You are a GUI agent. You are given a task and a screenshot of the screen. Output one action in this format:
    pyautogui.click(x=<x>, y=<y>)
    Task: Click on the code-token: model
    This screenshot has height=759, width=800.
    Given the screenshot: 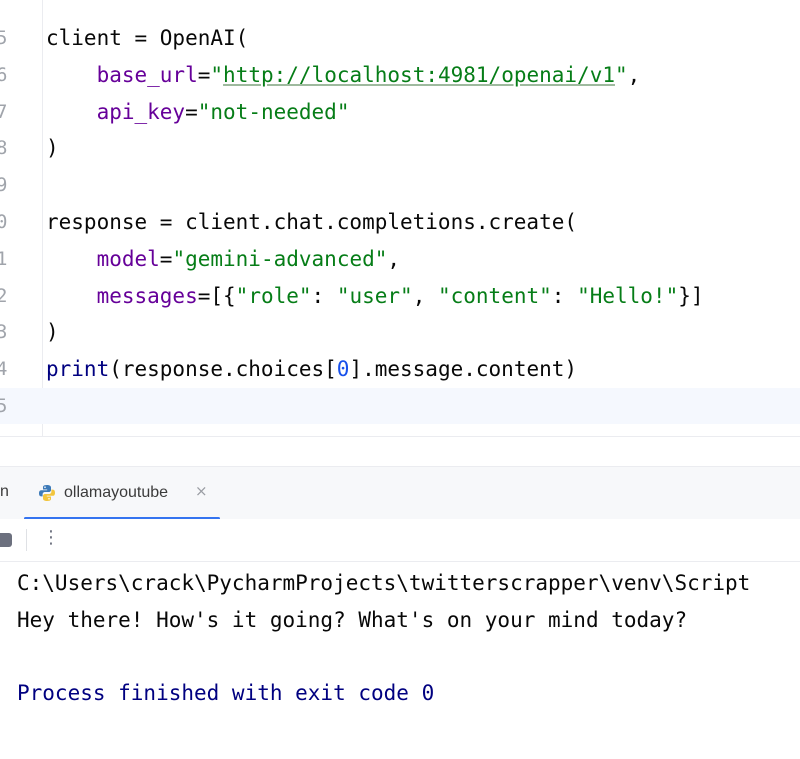 What is the action you would take?
    pyautogui.click(x=128, y=258)
    